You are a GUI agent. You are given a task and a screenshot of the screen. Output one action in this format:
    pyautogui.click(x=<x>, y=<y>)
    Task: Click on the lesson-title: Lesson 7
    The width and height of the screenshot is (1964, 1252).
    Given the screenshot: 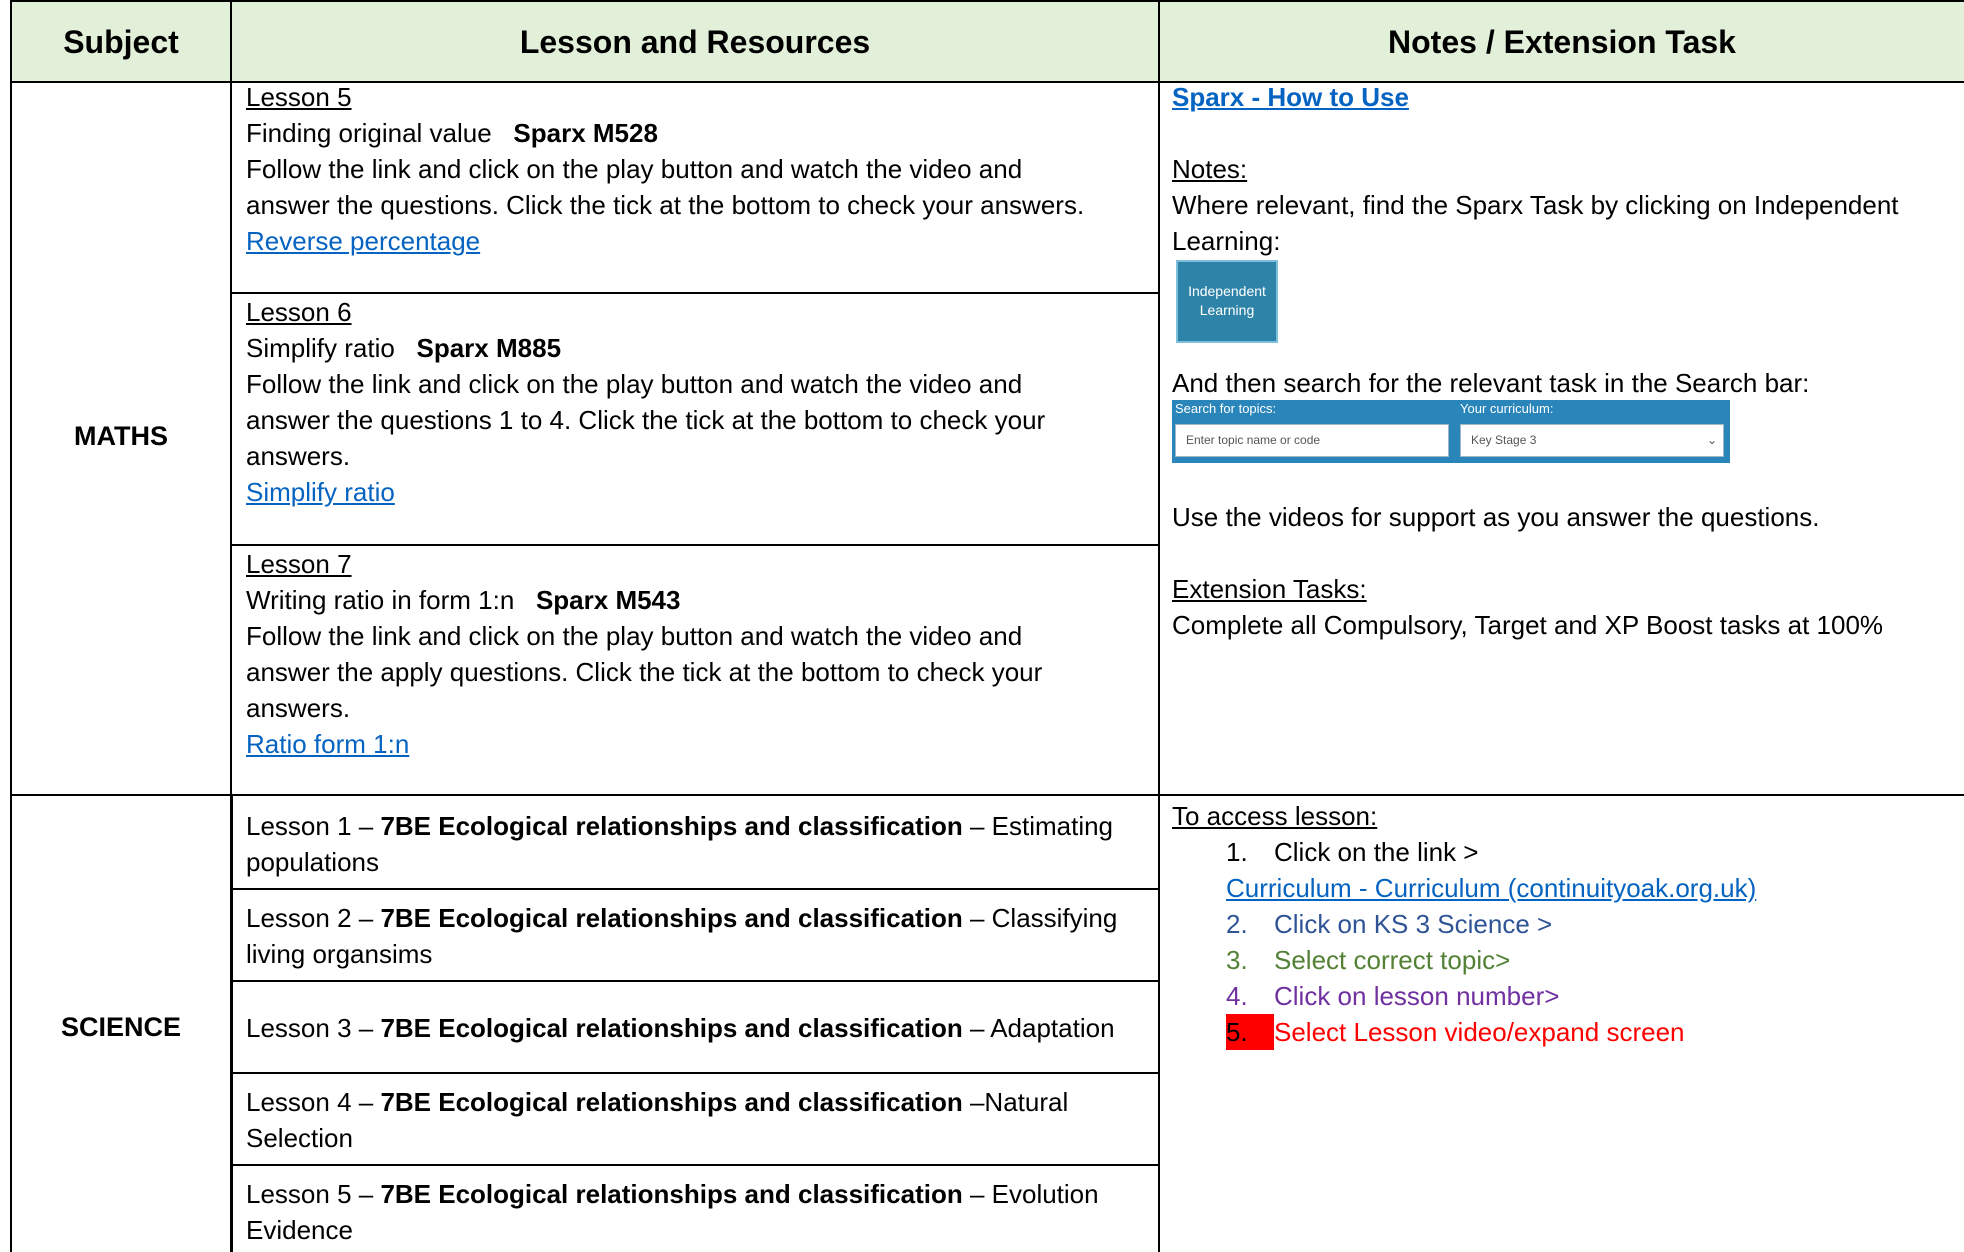 What is the action you would take?
    pyautogui.click(x=299, y=564)
    